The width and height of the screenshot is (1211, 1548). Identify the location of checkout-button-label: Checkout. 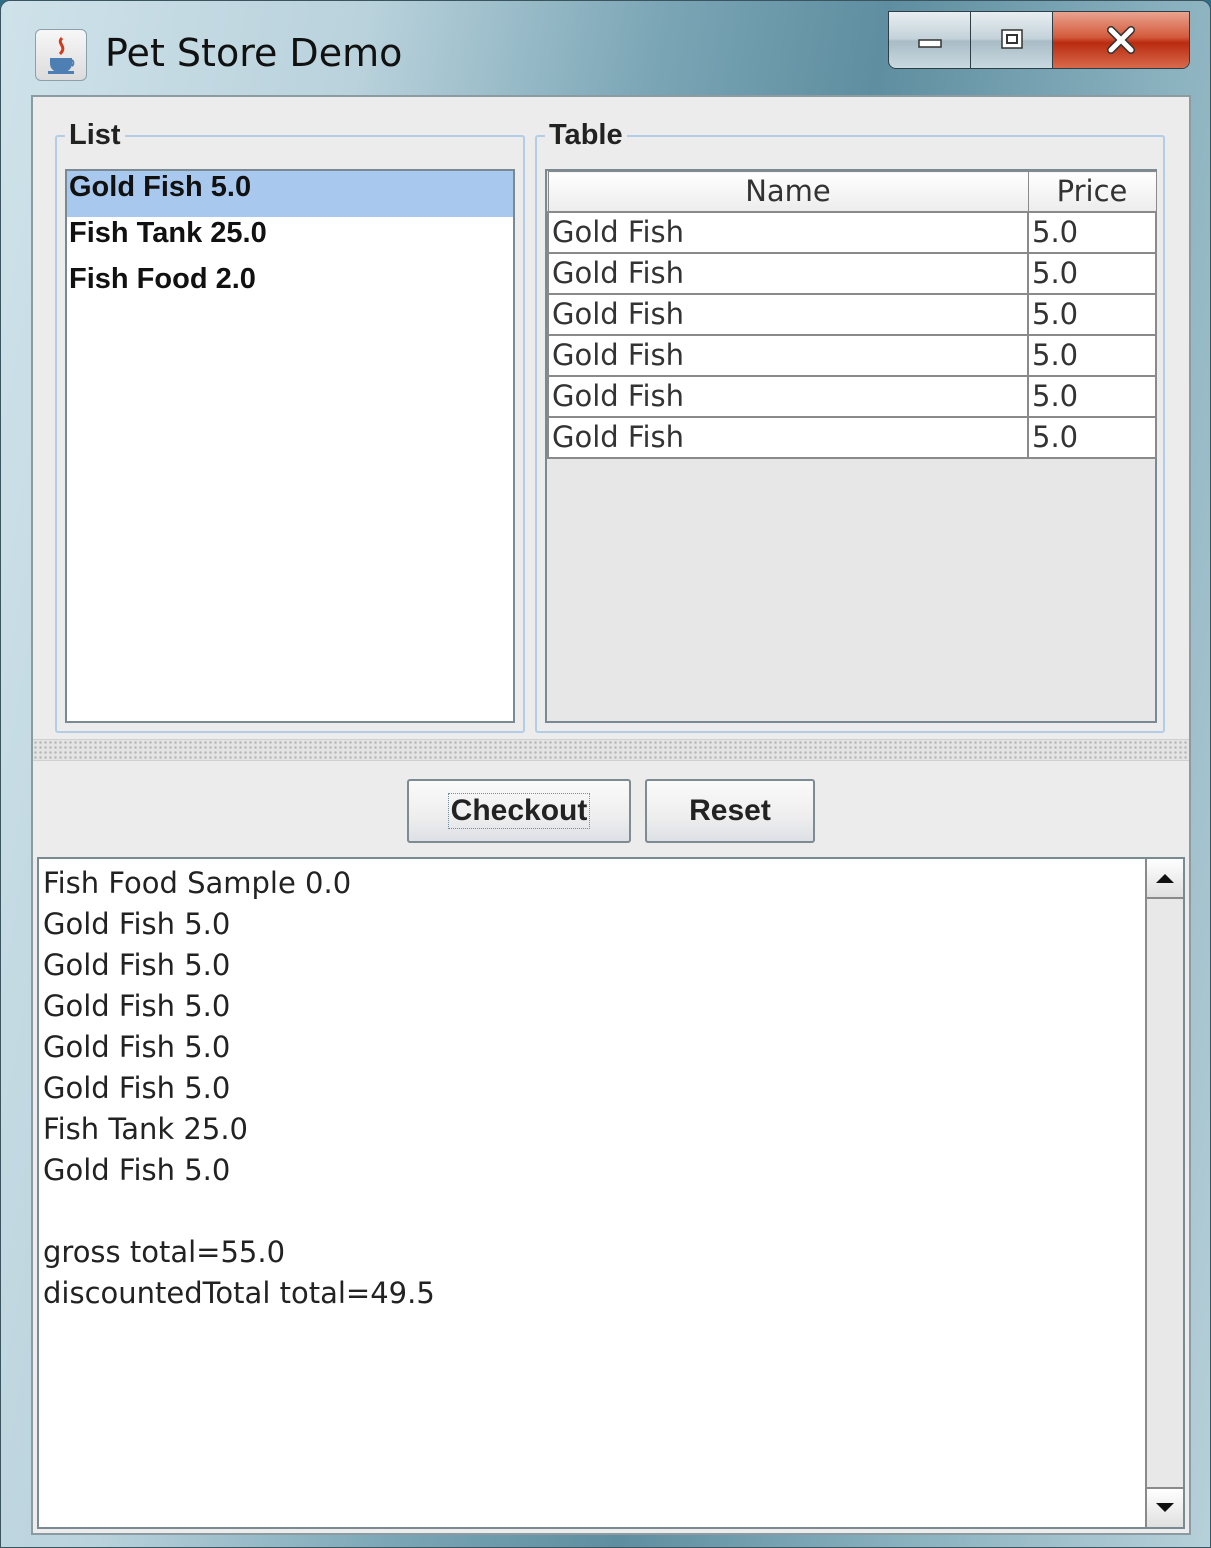
(519, 811).